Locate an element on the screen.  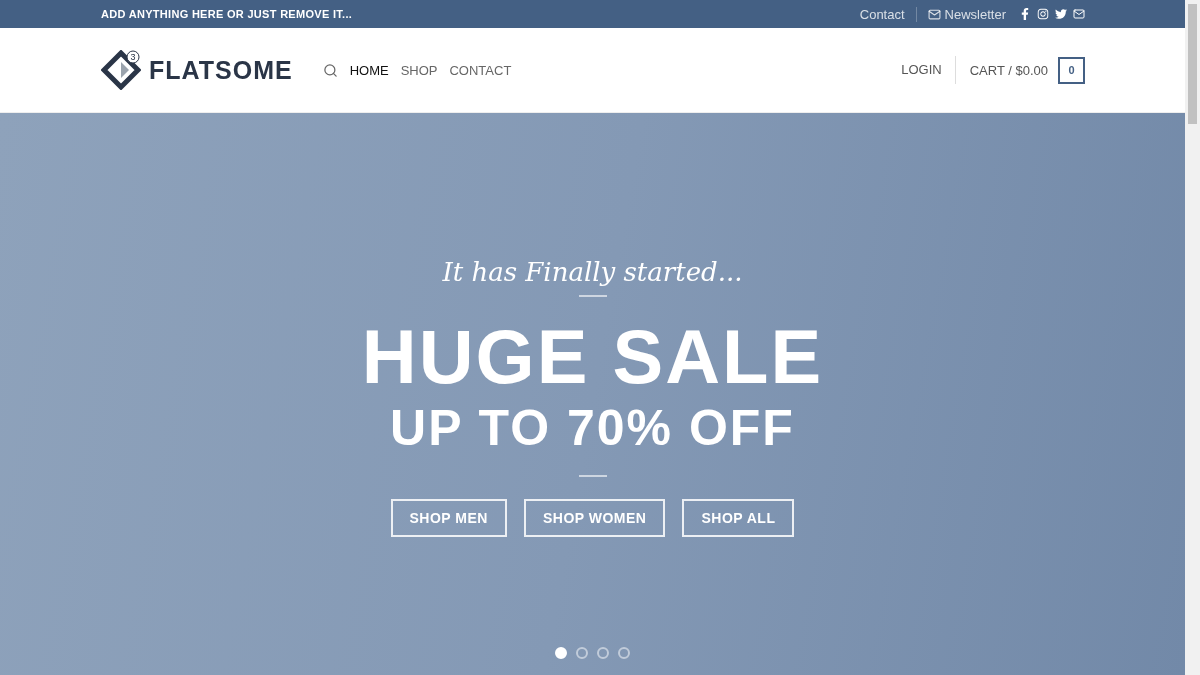
cart-count: 0 is located at coordinates (1071, 70).